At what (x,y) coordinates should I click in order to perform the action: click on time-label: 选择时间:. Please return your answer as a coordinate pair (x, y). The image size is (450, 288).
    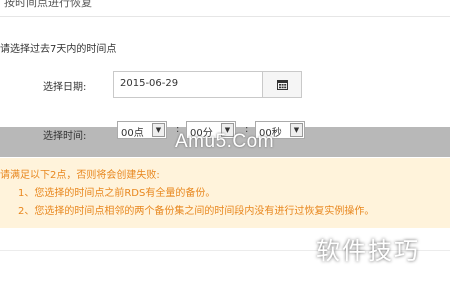
    Looking at the image, I should click on (65, 136).